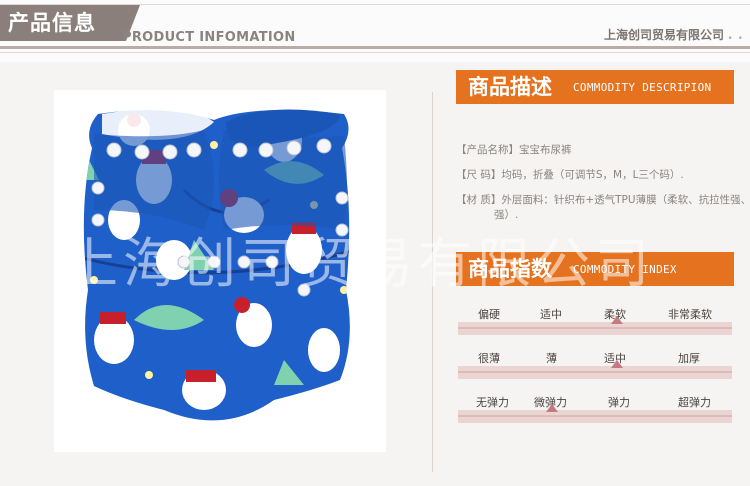  Describe the element at coordinates (601, 150) in the screenshot. I see `product-name-row: 【产品名称】宝宝布尿裤` at that location.